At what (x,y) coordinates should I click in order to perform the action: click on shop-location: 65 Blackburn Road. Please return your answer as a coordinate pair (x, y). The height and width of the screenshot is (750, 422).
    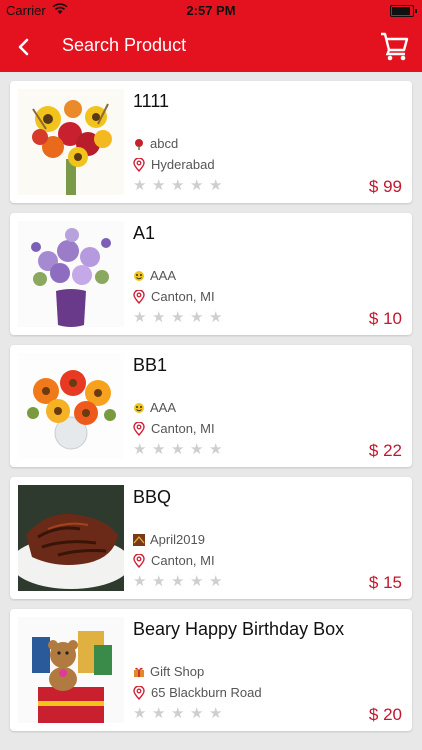
    Looking at the image, I should click on (206, 692).